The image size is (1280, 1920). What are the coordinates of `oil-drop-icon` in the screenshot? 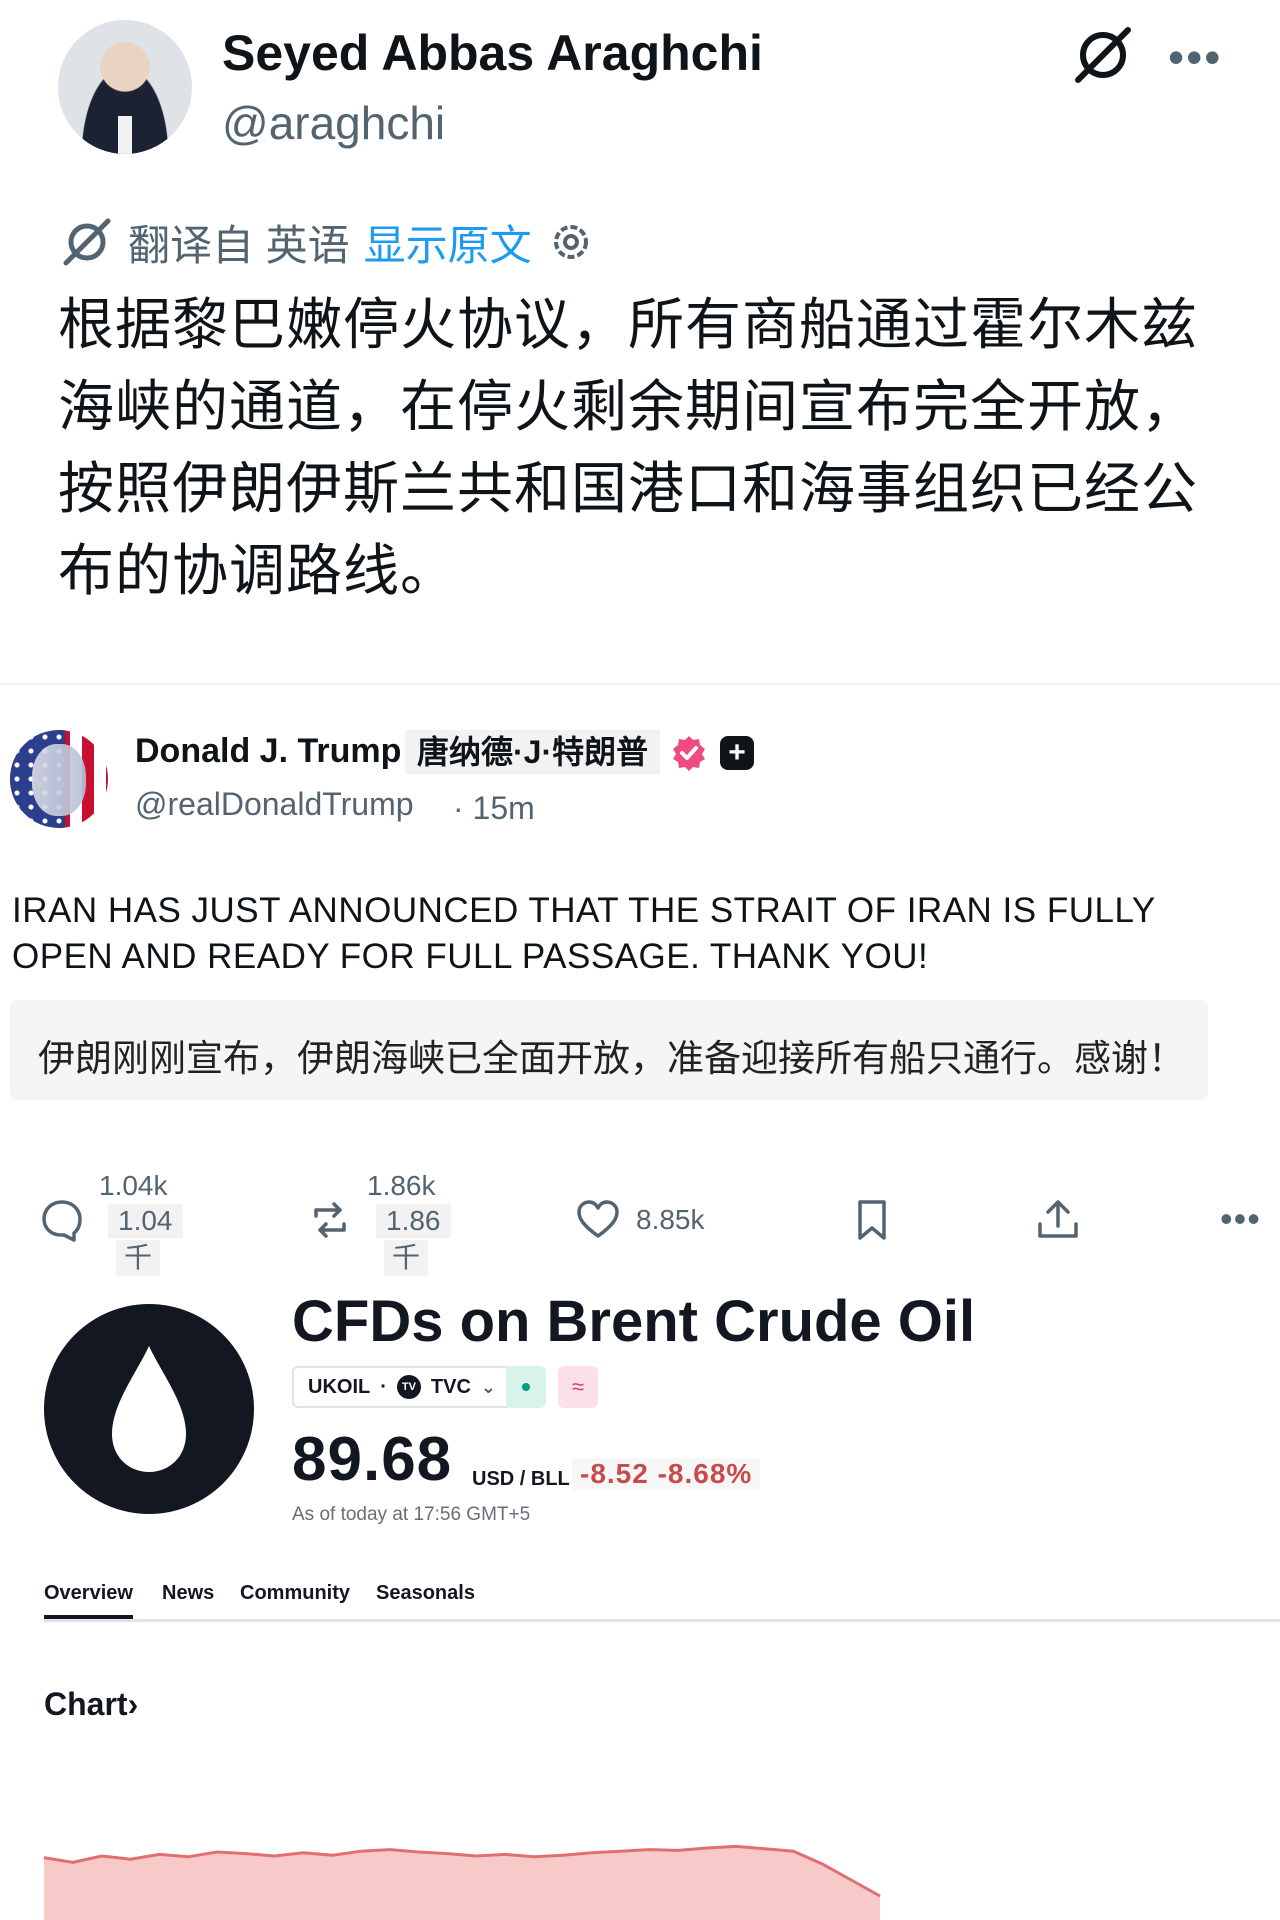 It's located at (149, 1409).